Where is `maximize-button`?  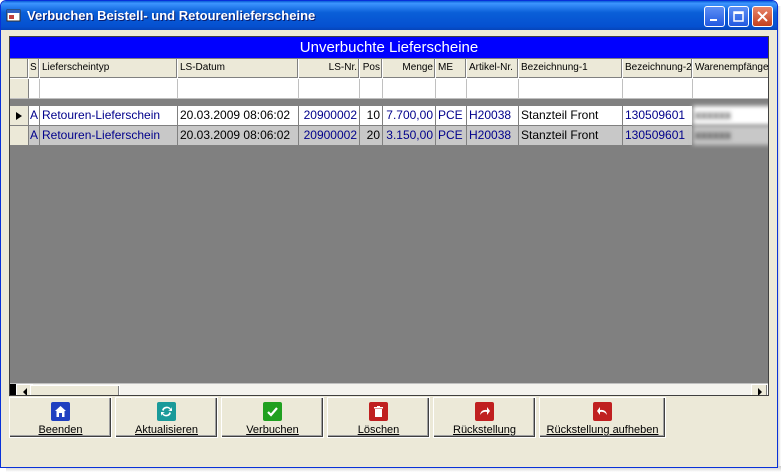
maximize-button is located at coordinates (738, 16).